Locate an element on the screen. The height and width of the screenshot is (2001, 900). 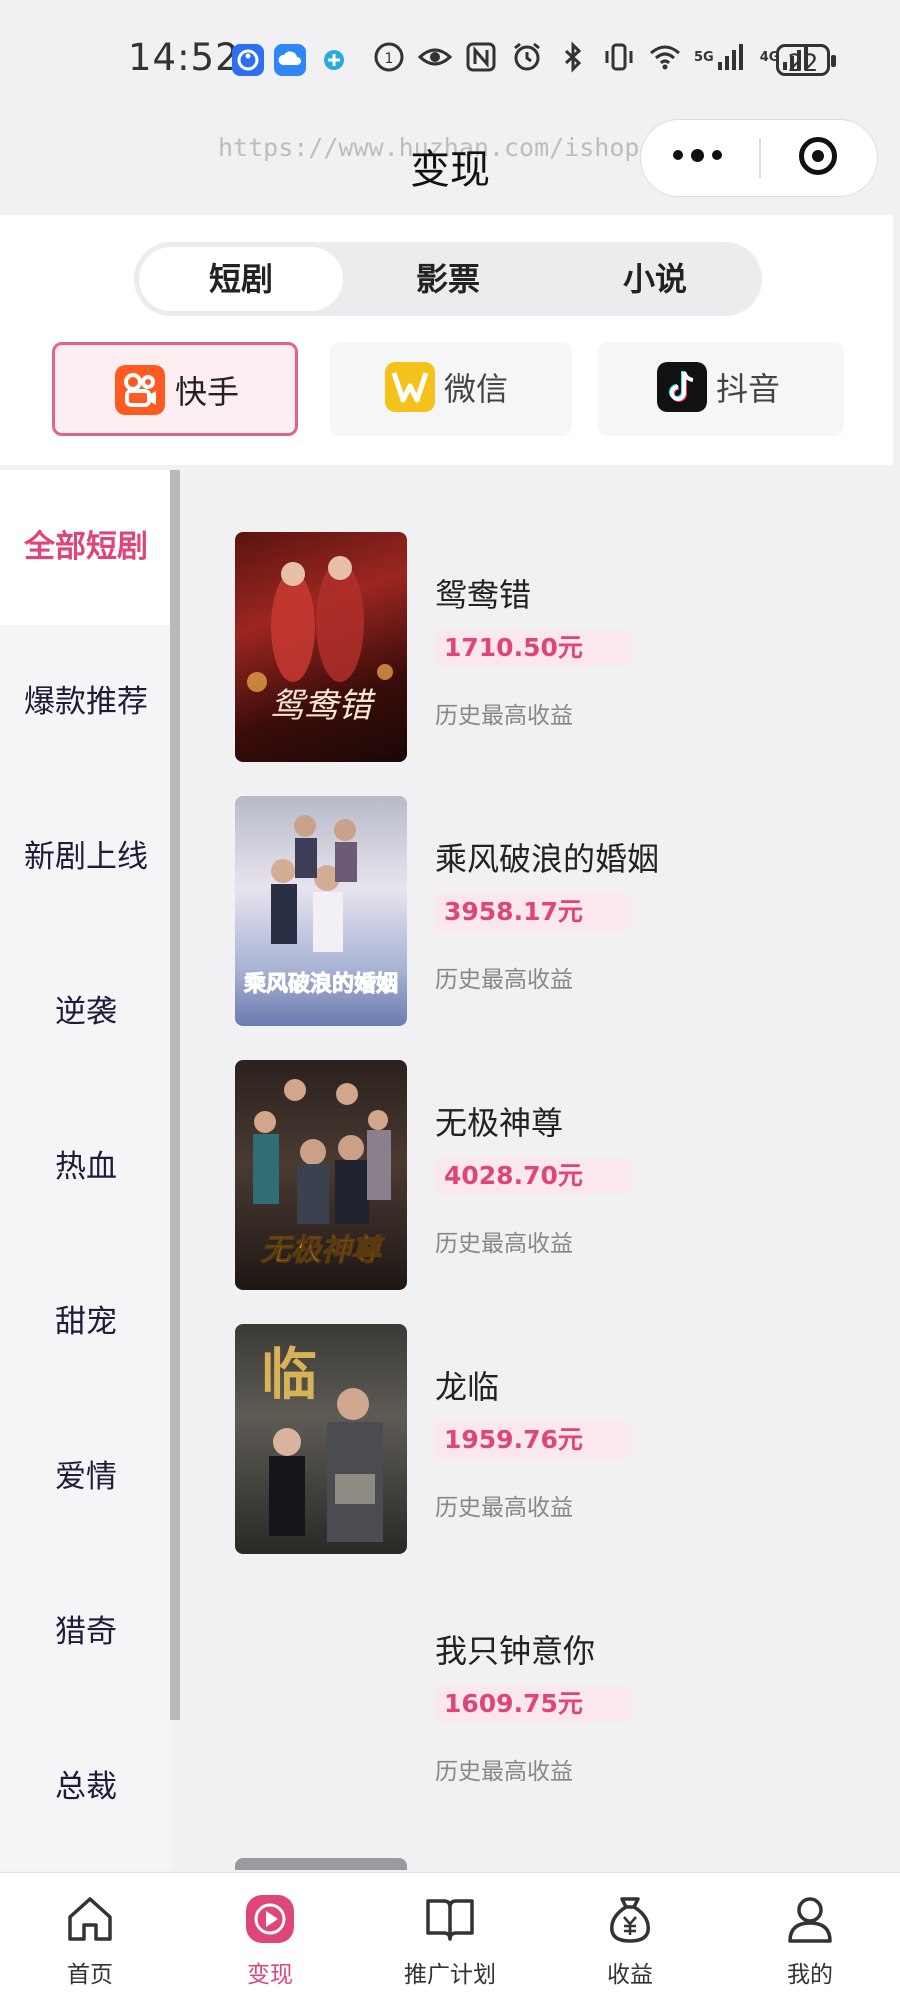
status-bar: 14:52 1 5G 4G 22 is located at coordinates (450, 60).